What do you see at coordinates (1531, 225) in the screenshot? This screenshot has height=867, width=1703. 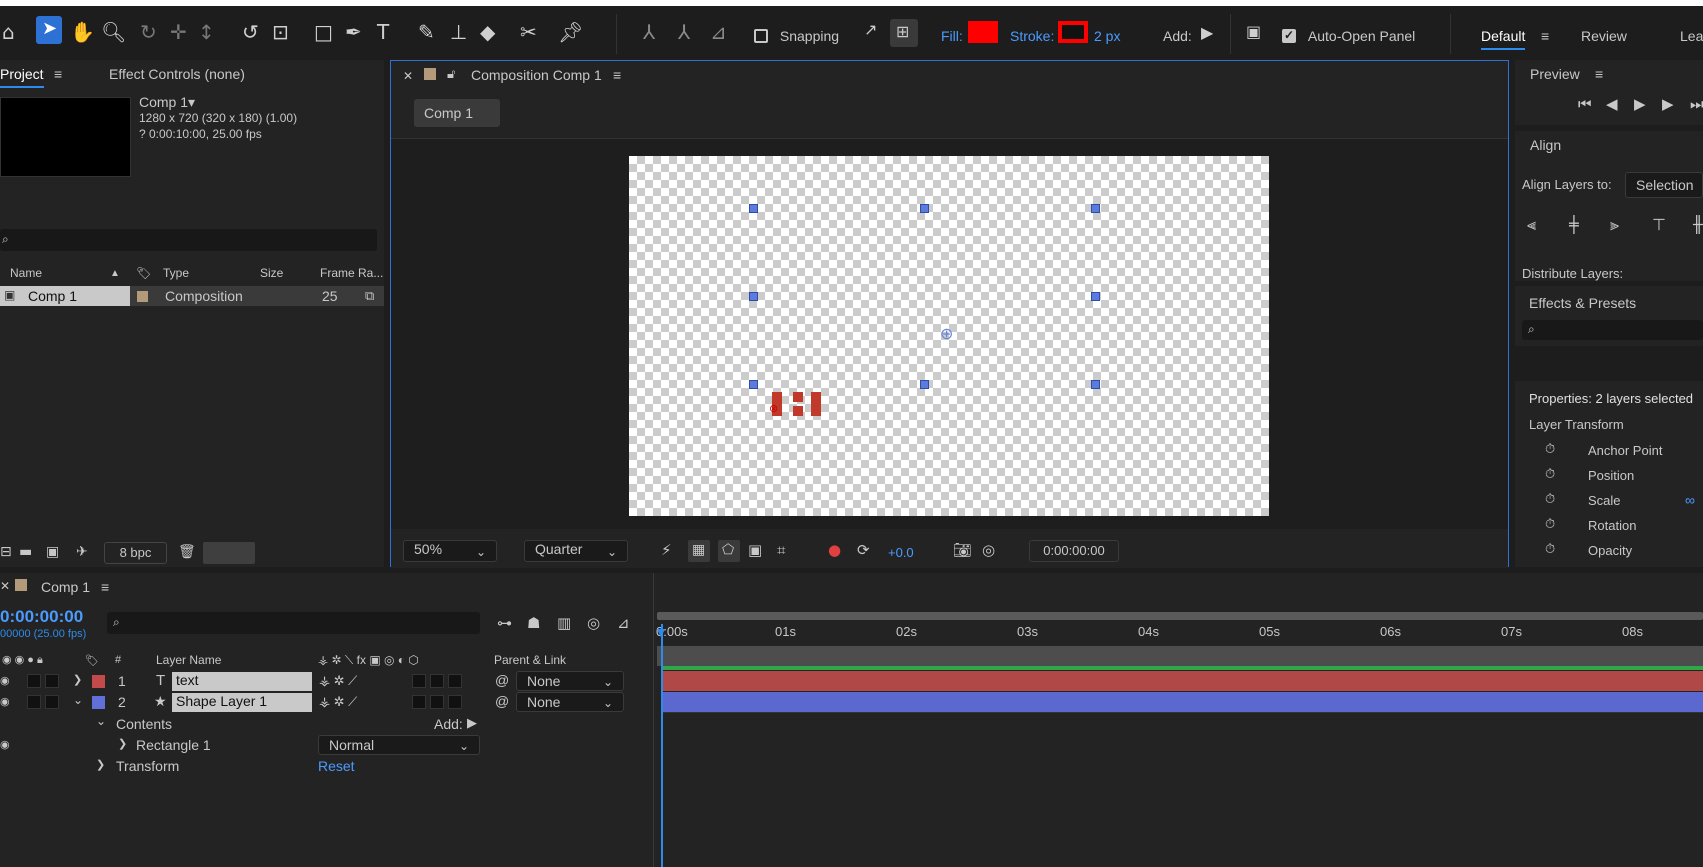 I see `align-left-icon: ⫷` at bounding box center [1531, 225].